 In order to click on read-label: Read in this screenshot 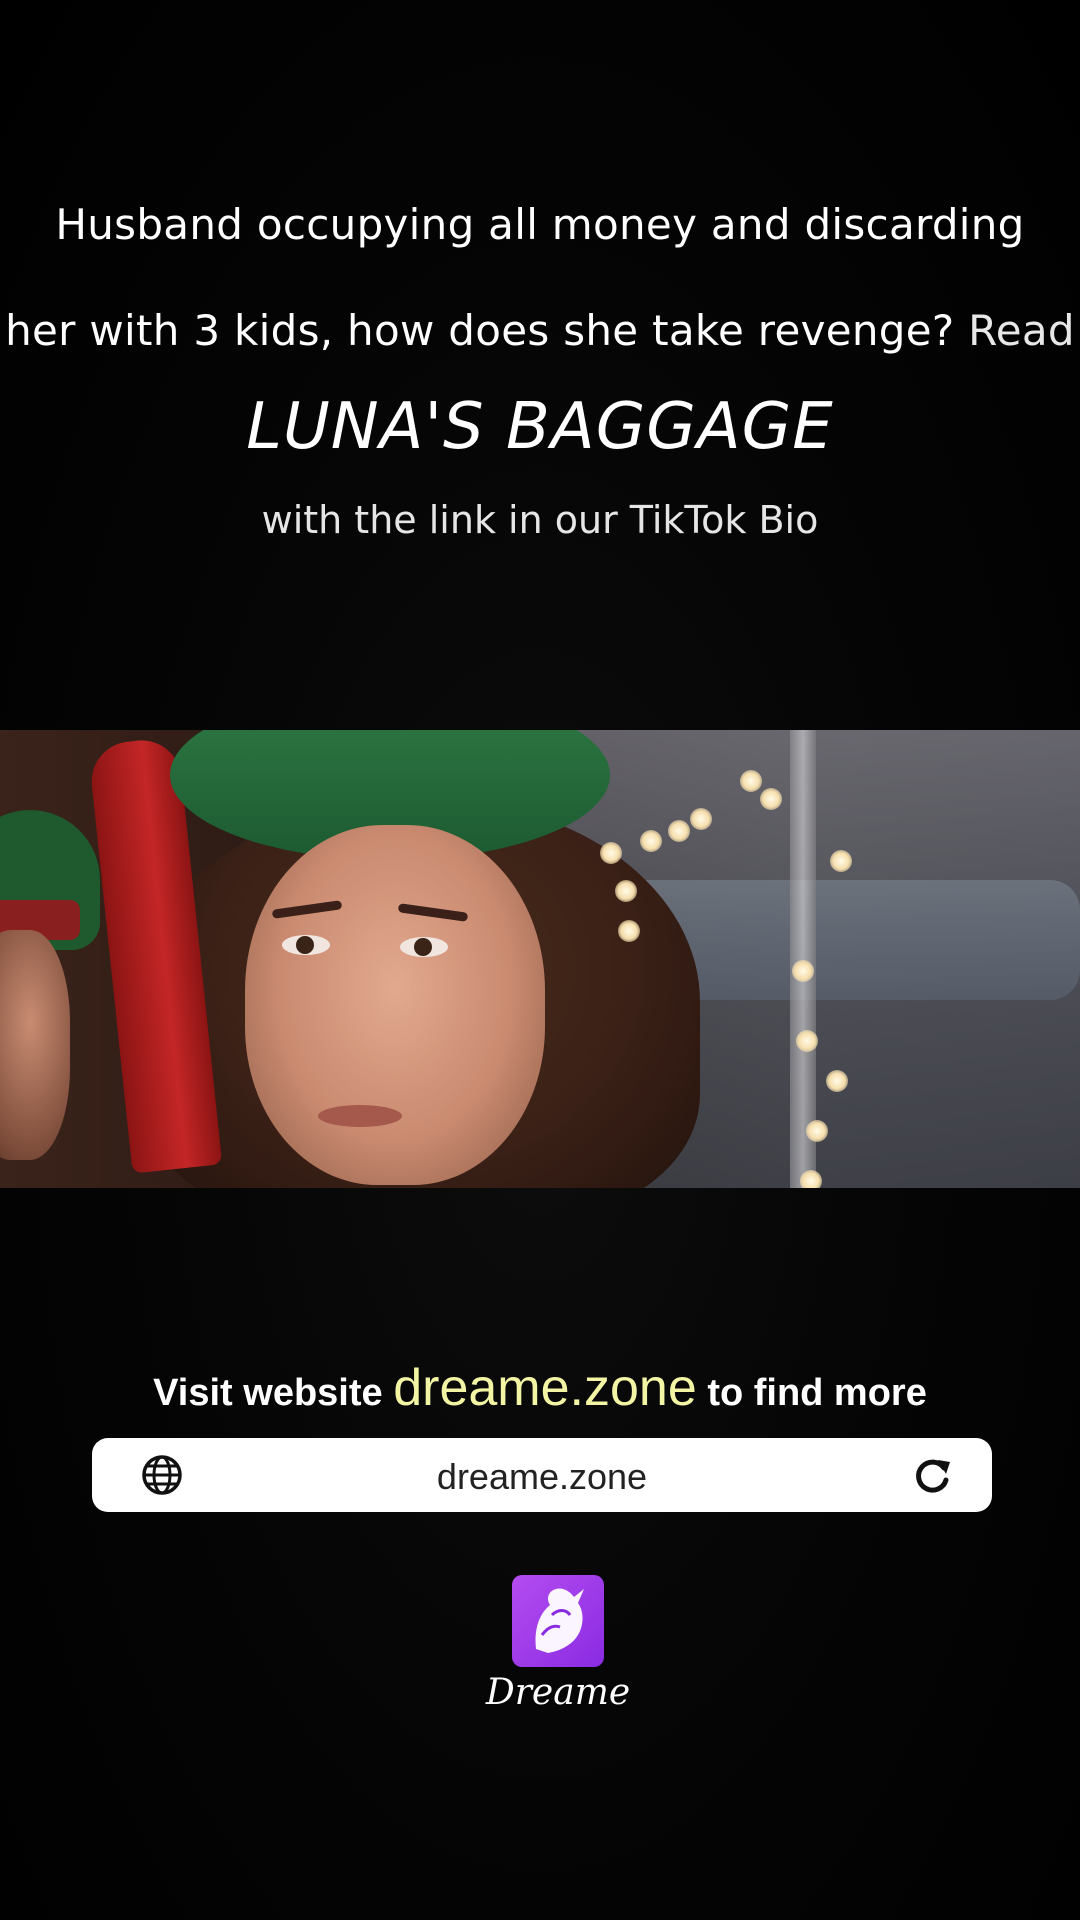, I will do `click(1021, 330)`.